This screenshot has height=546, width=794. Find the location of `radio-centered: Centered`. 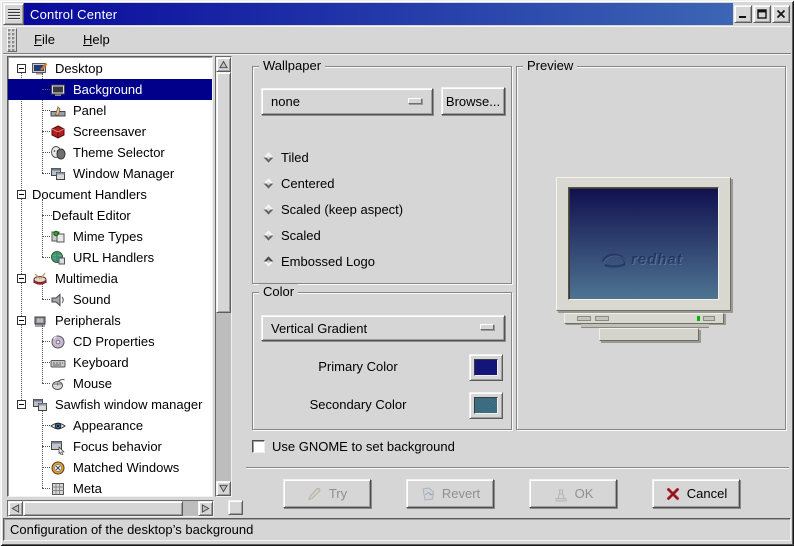

radio-centered: Centered is located at coordinates (298, 183).